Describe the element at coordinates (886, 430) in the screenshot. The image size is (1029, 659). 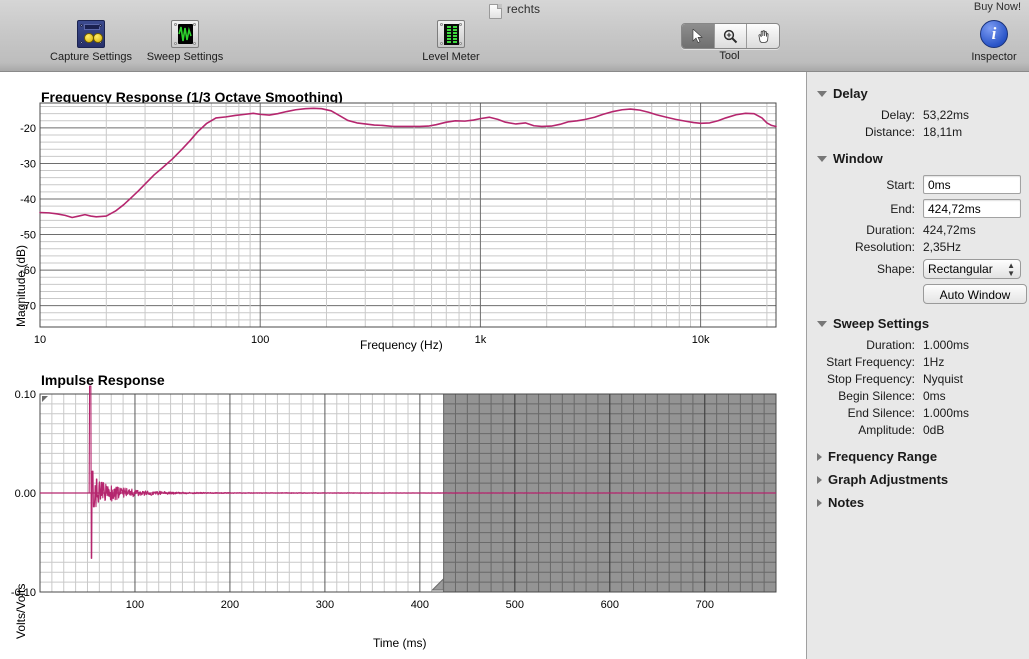
I see `row-label: Amplitude:` at that location.